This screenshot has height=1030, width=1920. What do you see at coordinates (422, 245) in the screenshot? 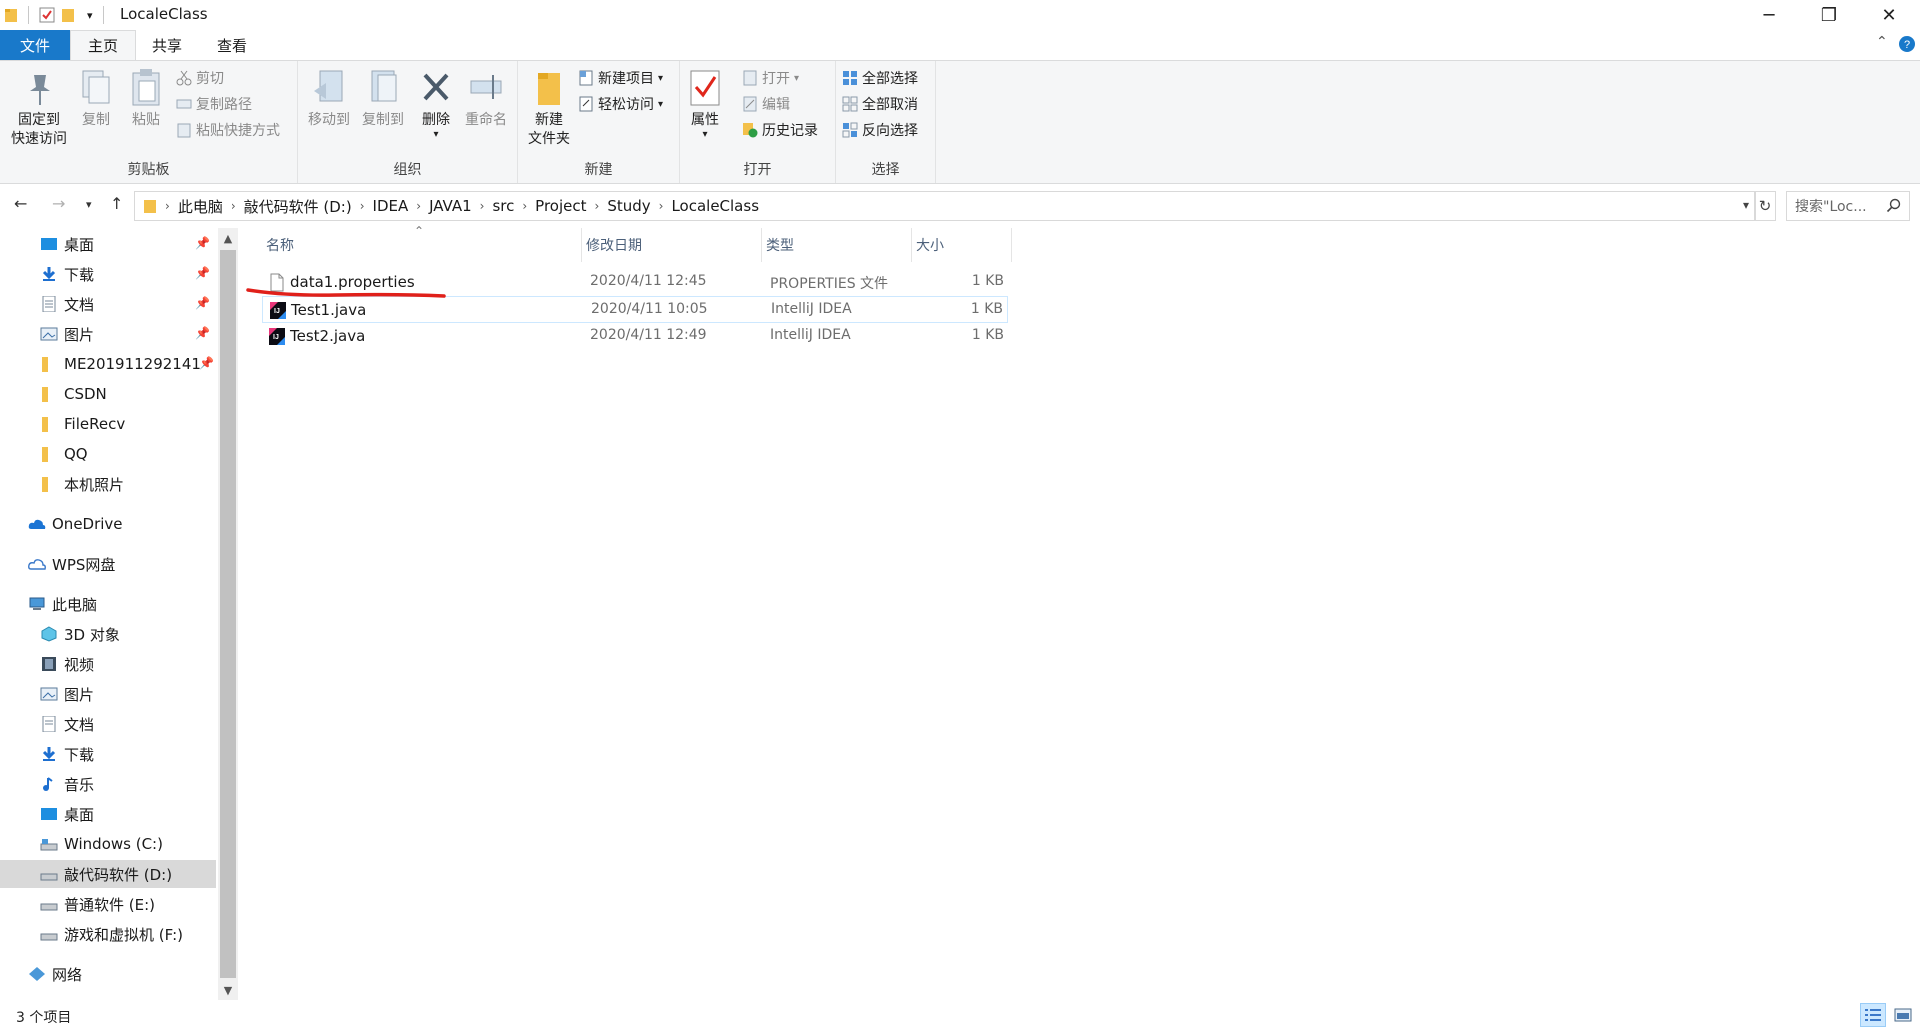
I see `column-header-name: 名称` at bounding box center [422, 245].